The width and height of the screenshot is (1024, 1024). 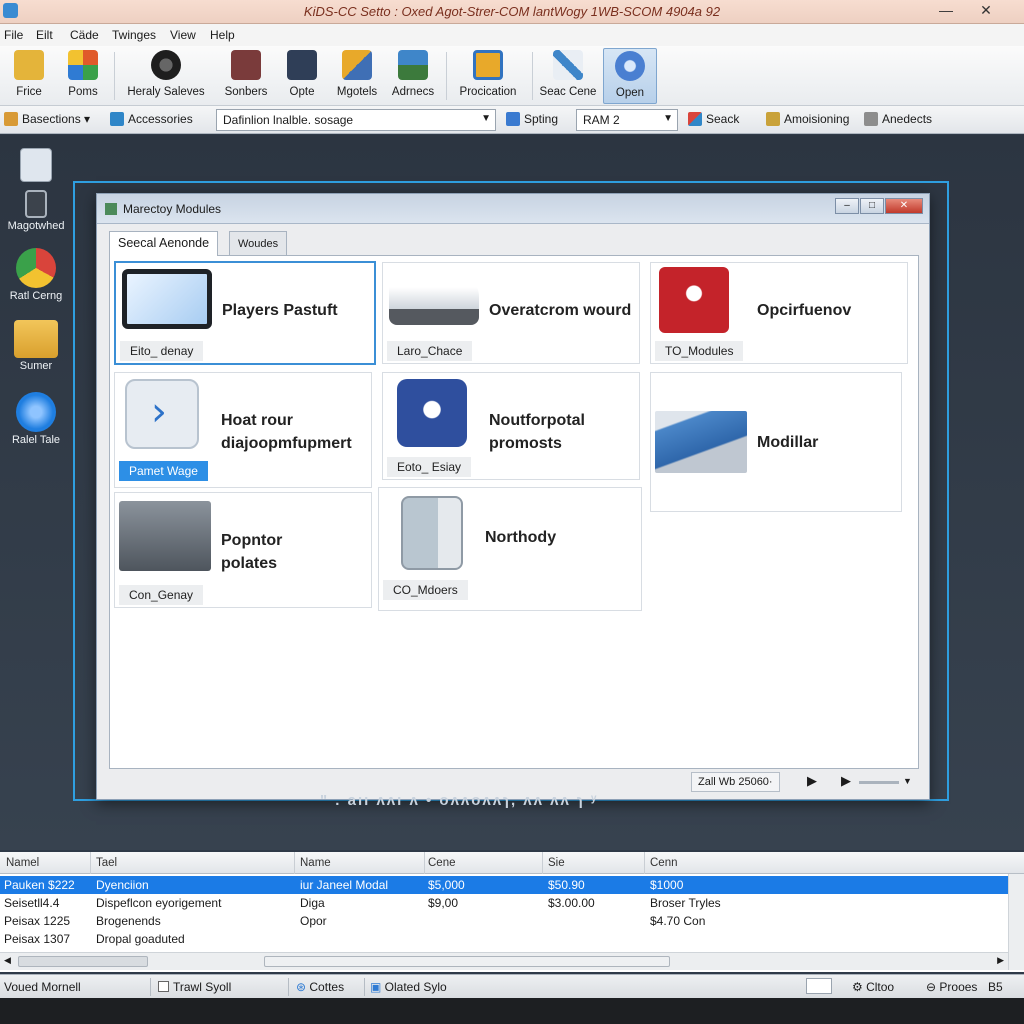 What do you see at coordinates (467, 961) in the screenshot?
I see `scrollbar-track-segment` at bounding box center [467, 961].